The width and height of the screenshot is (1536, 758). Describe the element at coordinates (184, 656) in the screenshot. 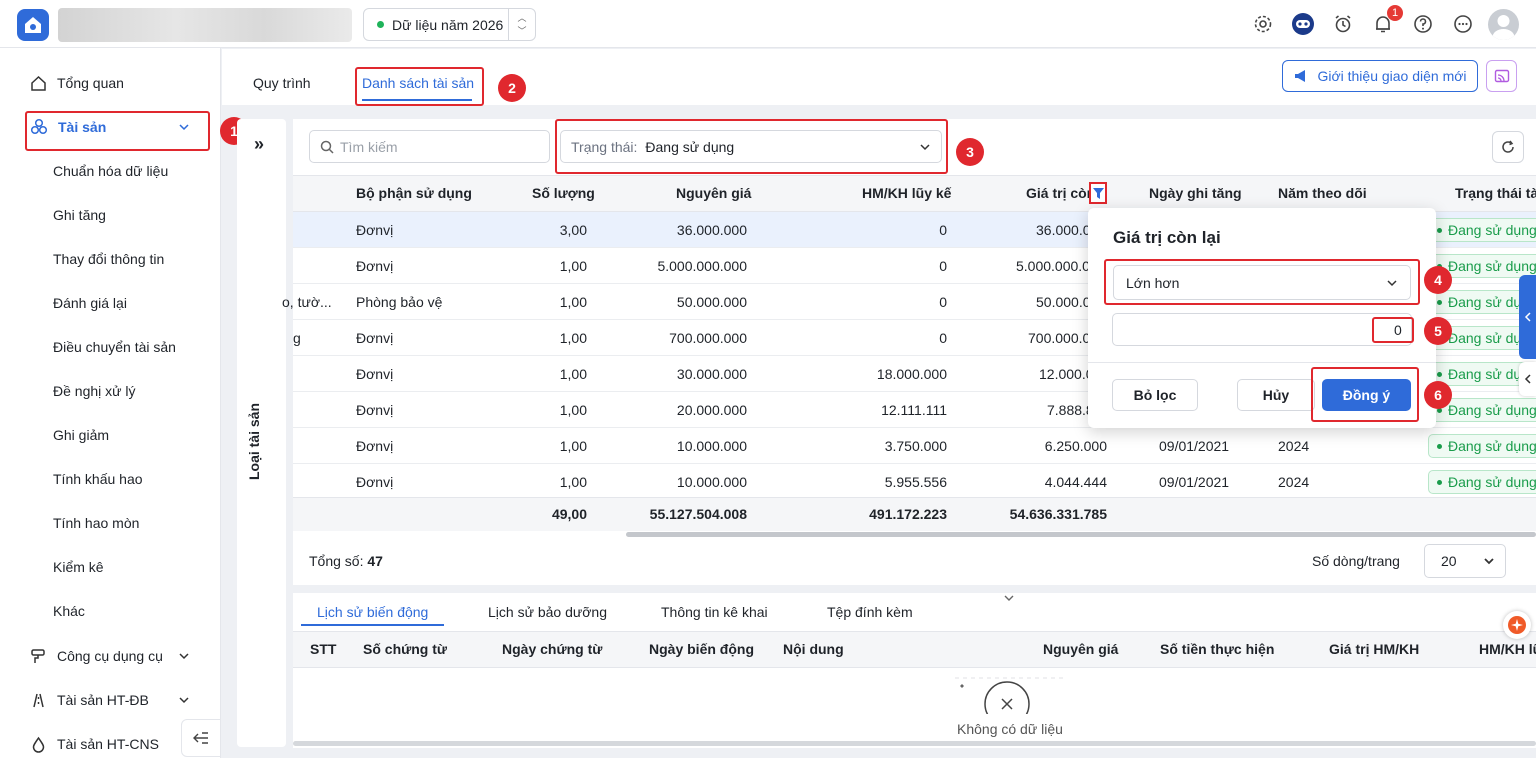

I see `chevron-down-icon` at that location.